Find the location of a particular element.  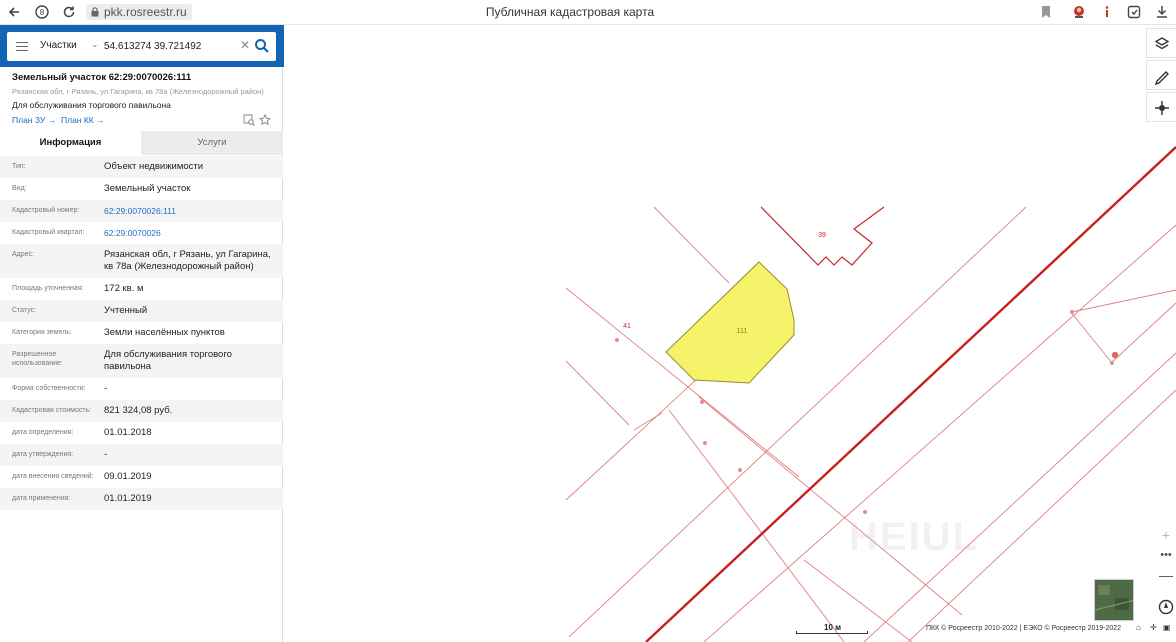

compass-button is located at coordinates (1166, 607).